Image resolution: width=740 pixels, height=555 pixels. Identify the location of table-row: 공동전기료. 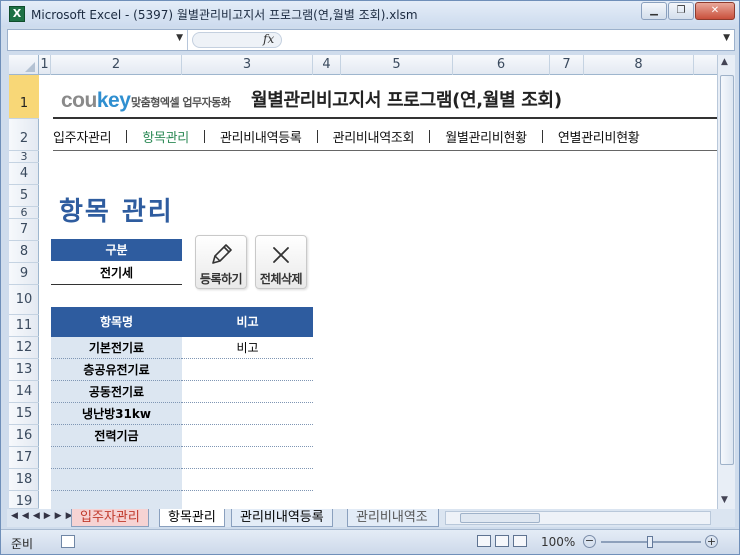
(182, 392).